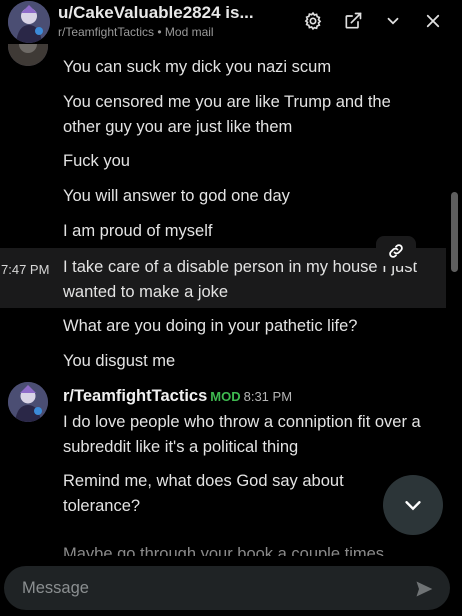 Image resolution: width=462 pixels, height=616 pixels. I want to click on user-avatar, so click(29, 22).